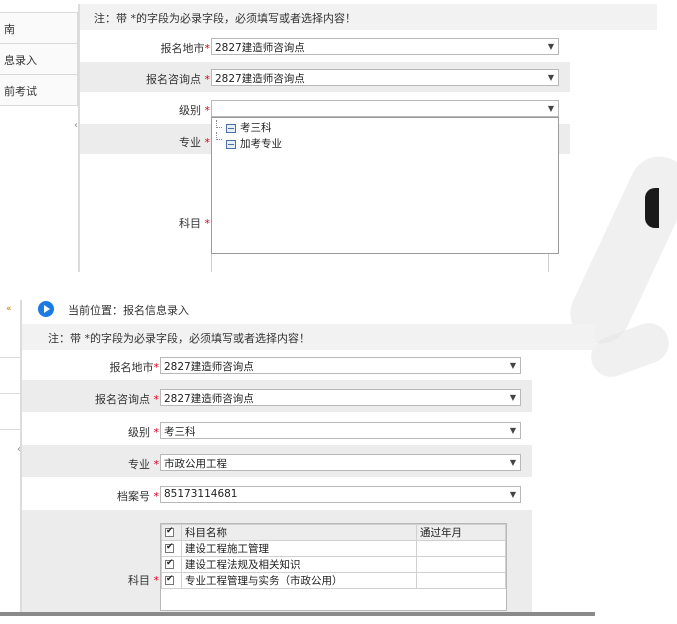 The width and height of the screenshot is (677, 624). What do you see at coordinates (340, 494) in the screenshot?
I see `file-no-input: 85173114681 ▼` at bounding box center [340, 494].